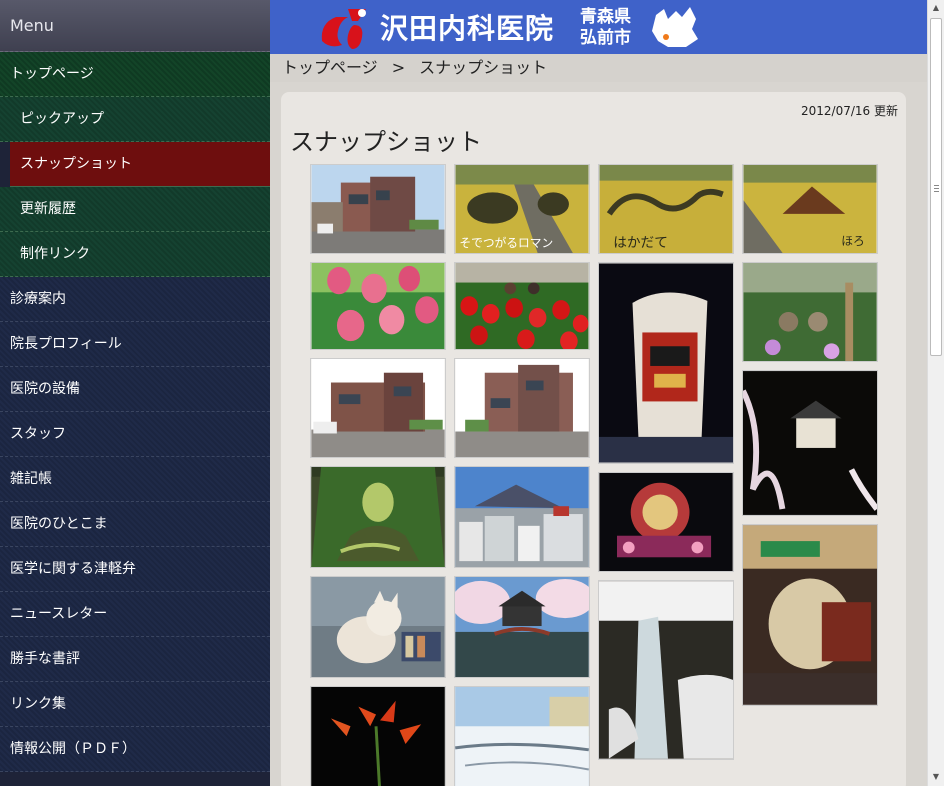 This screenshot has height=786, width=944. What do you see at coordinates (378, 736) in the screenshot?
I see `photo-amaryllis` at bounding box center [378, 736].